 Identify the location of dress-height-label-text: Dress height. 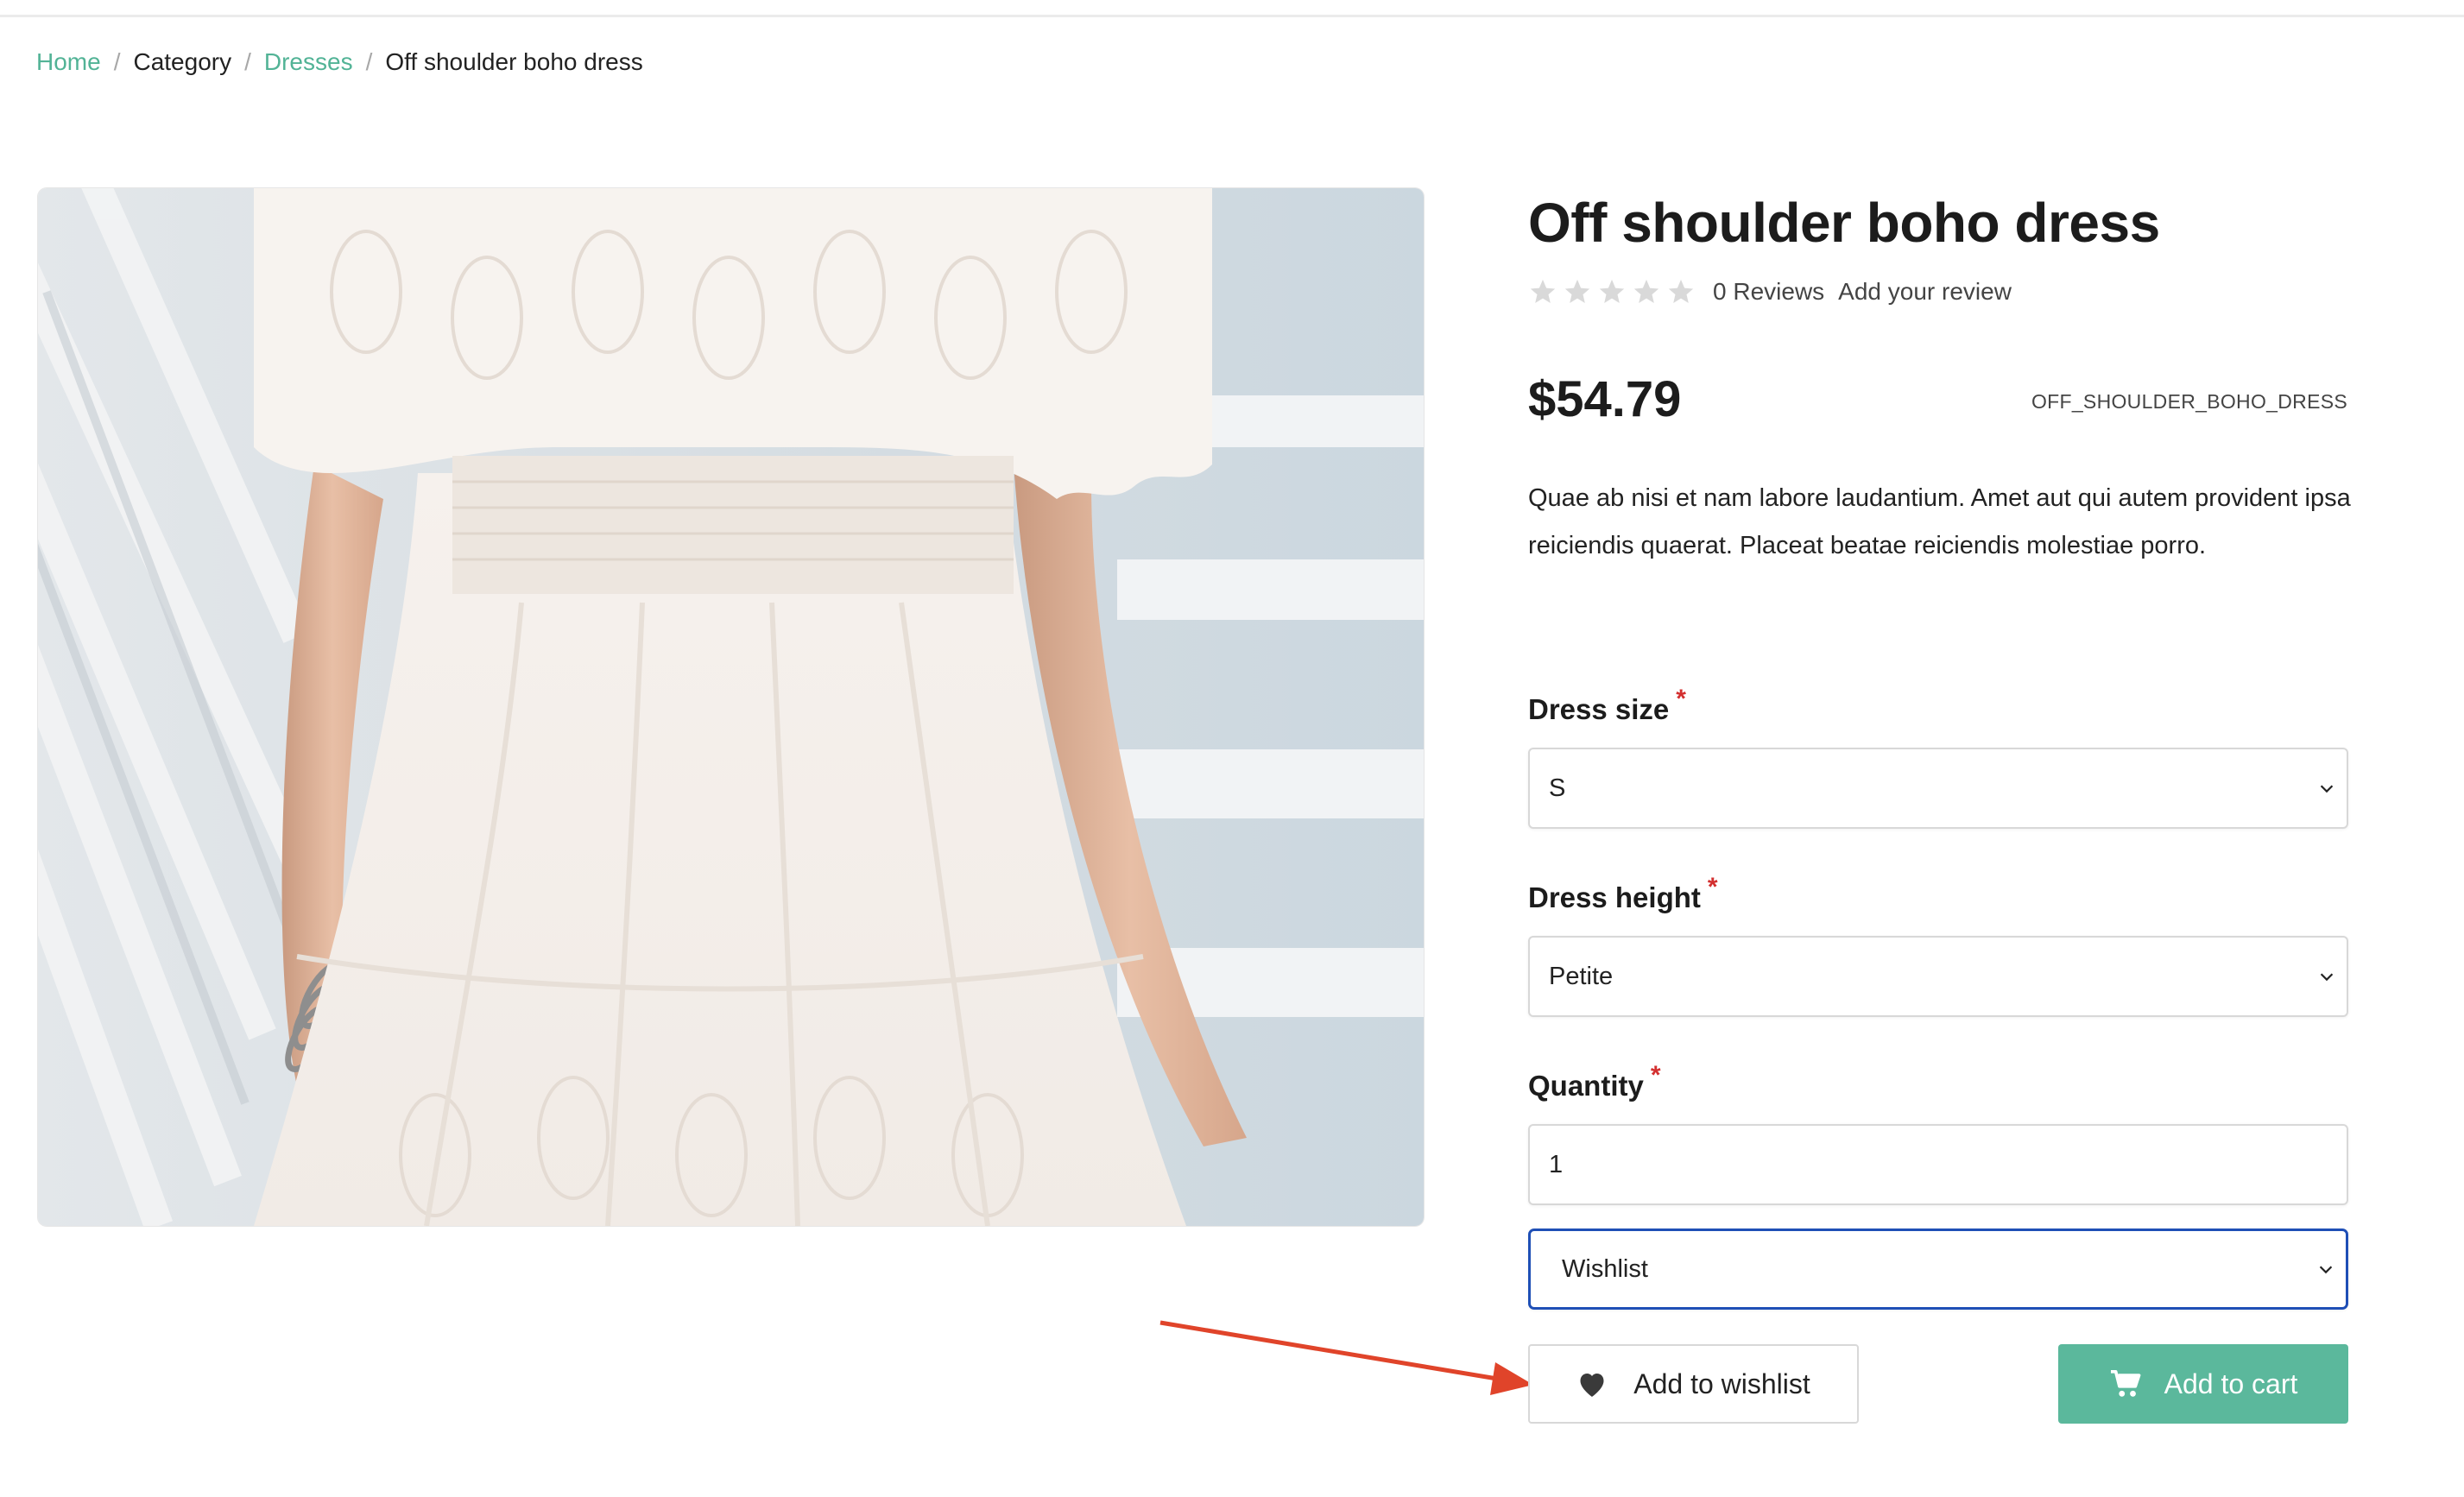
(1614, 897).